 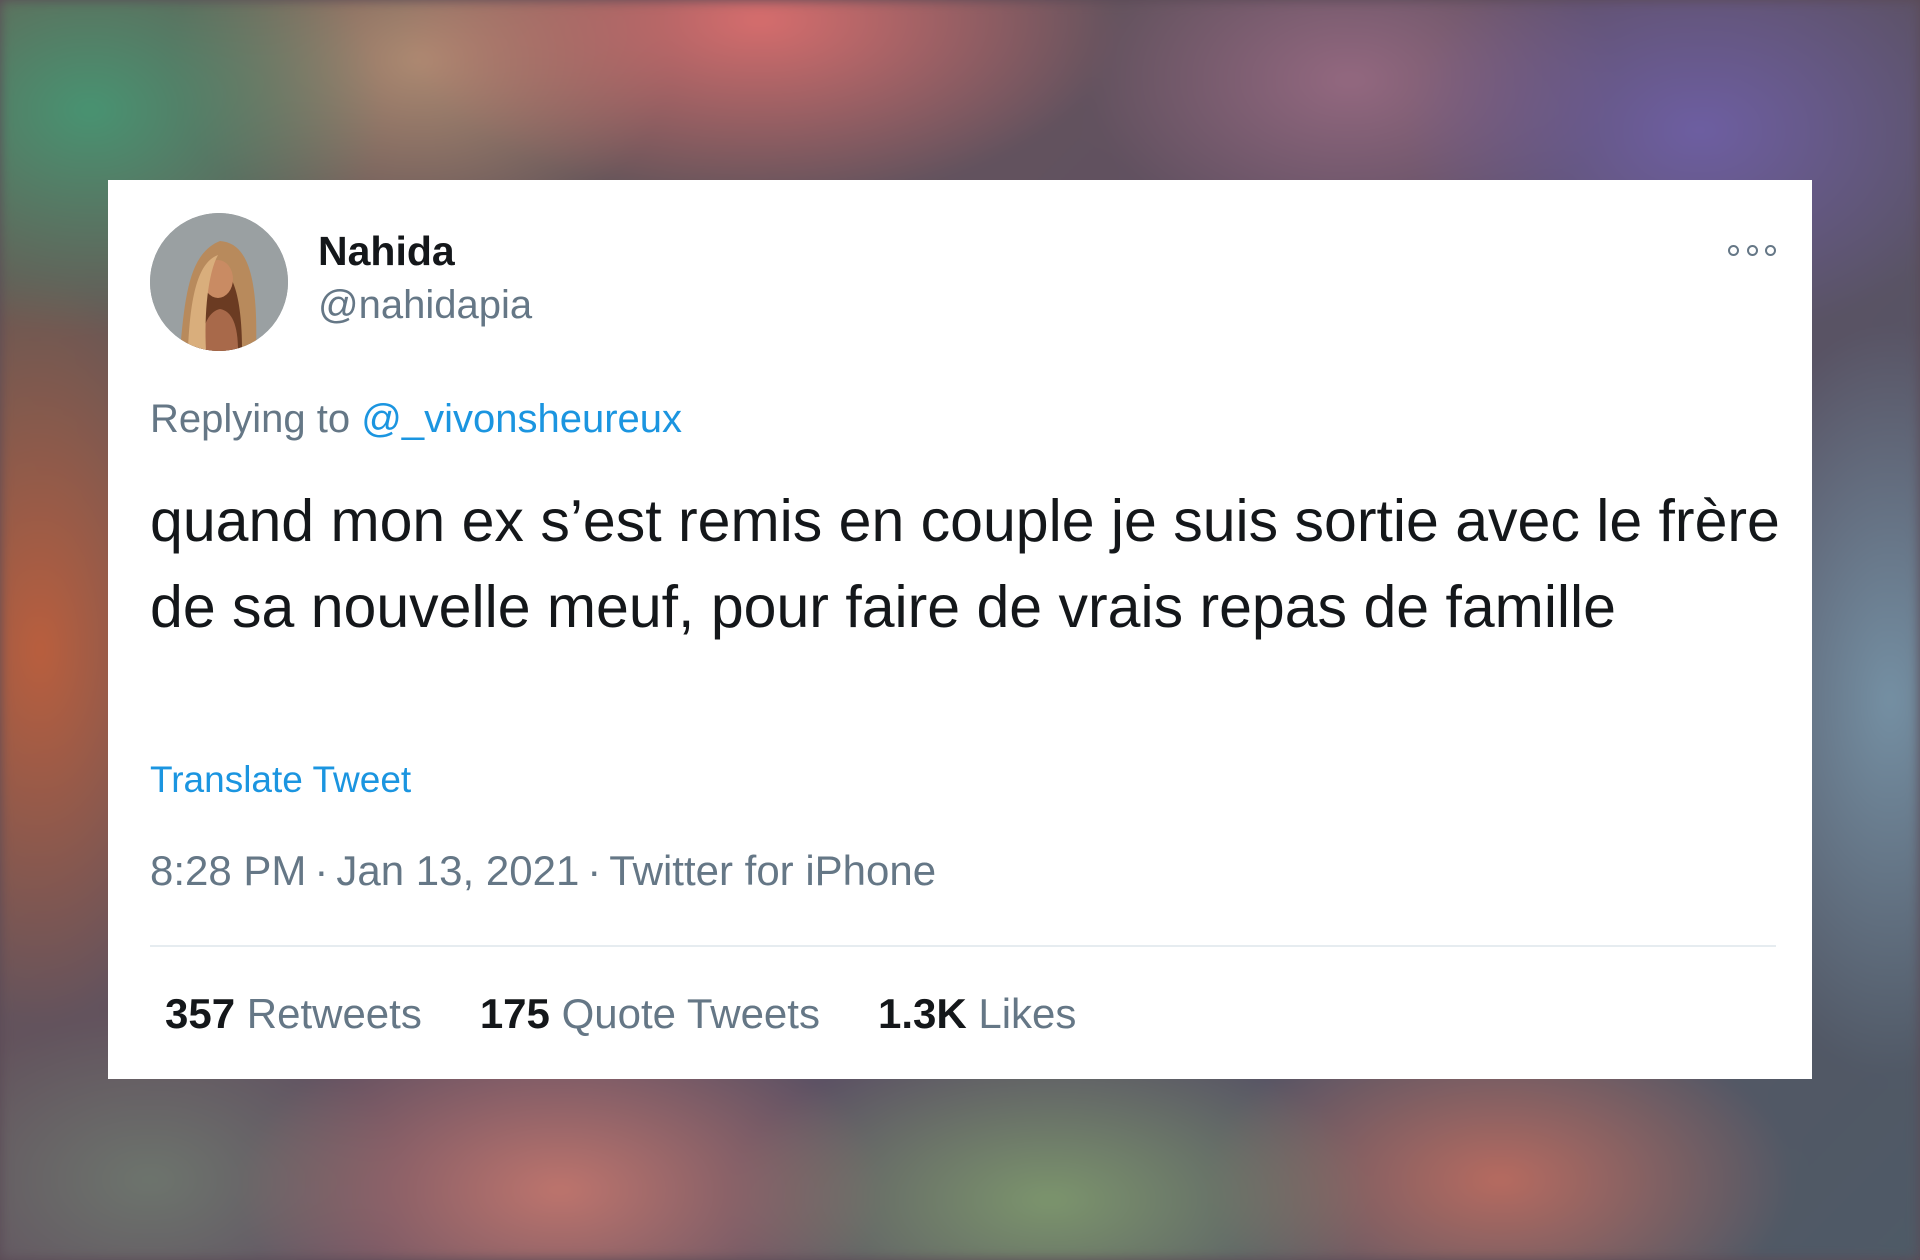 I want to click on likes-stat: 1.3K Likes, so click(x=977, y=1014).